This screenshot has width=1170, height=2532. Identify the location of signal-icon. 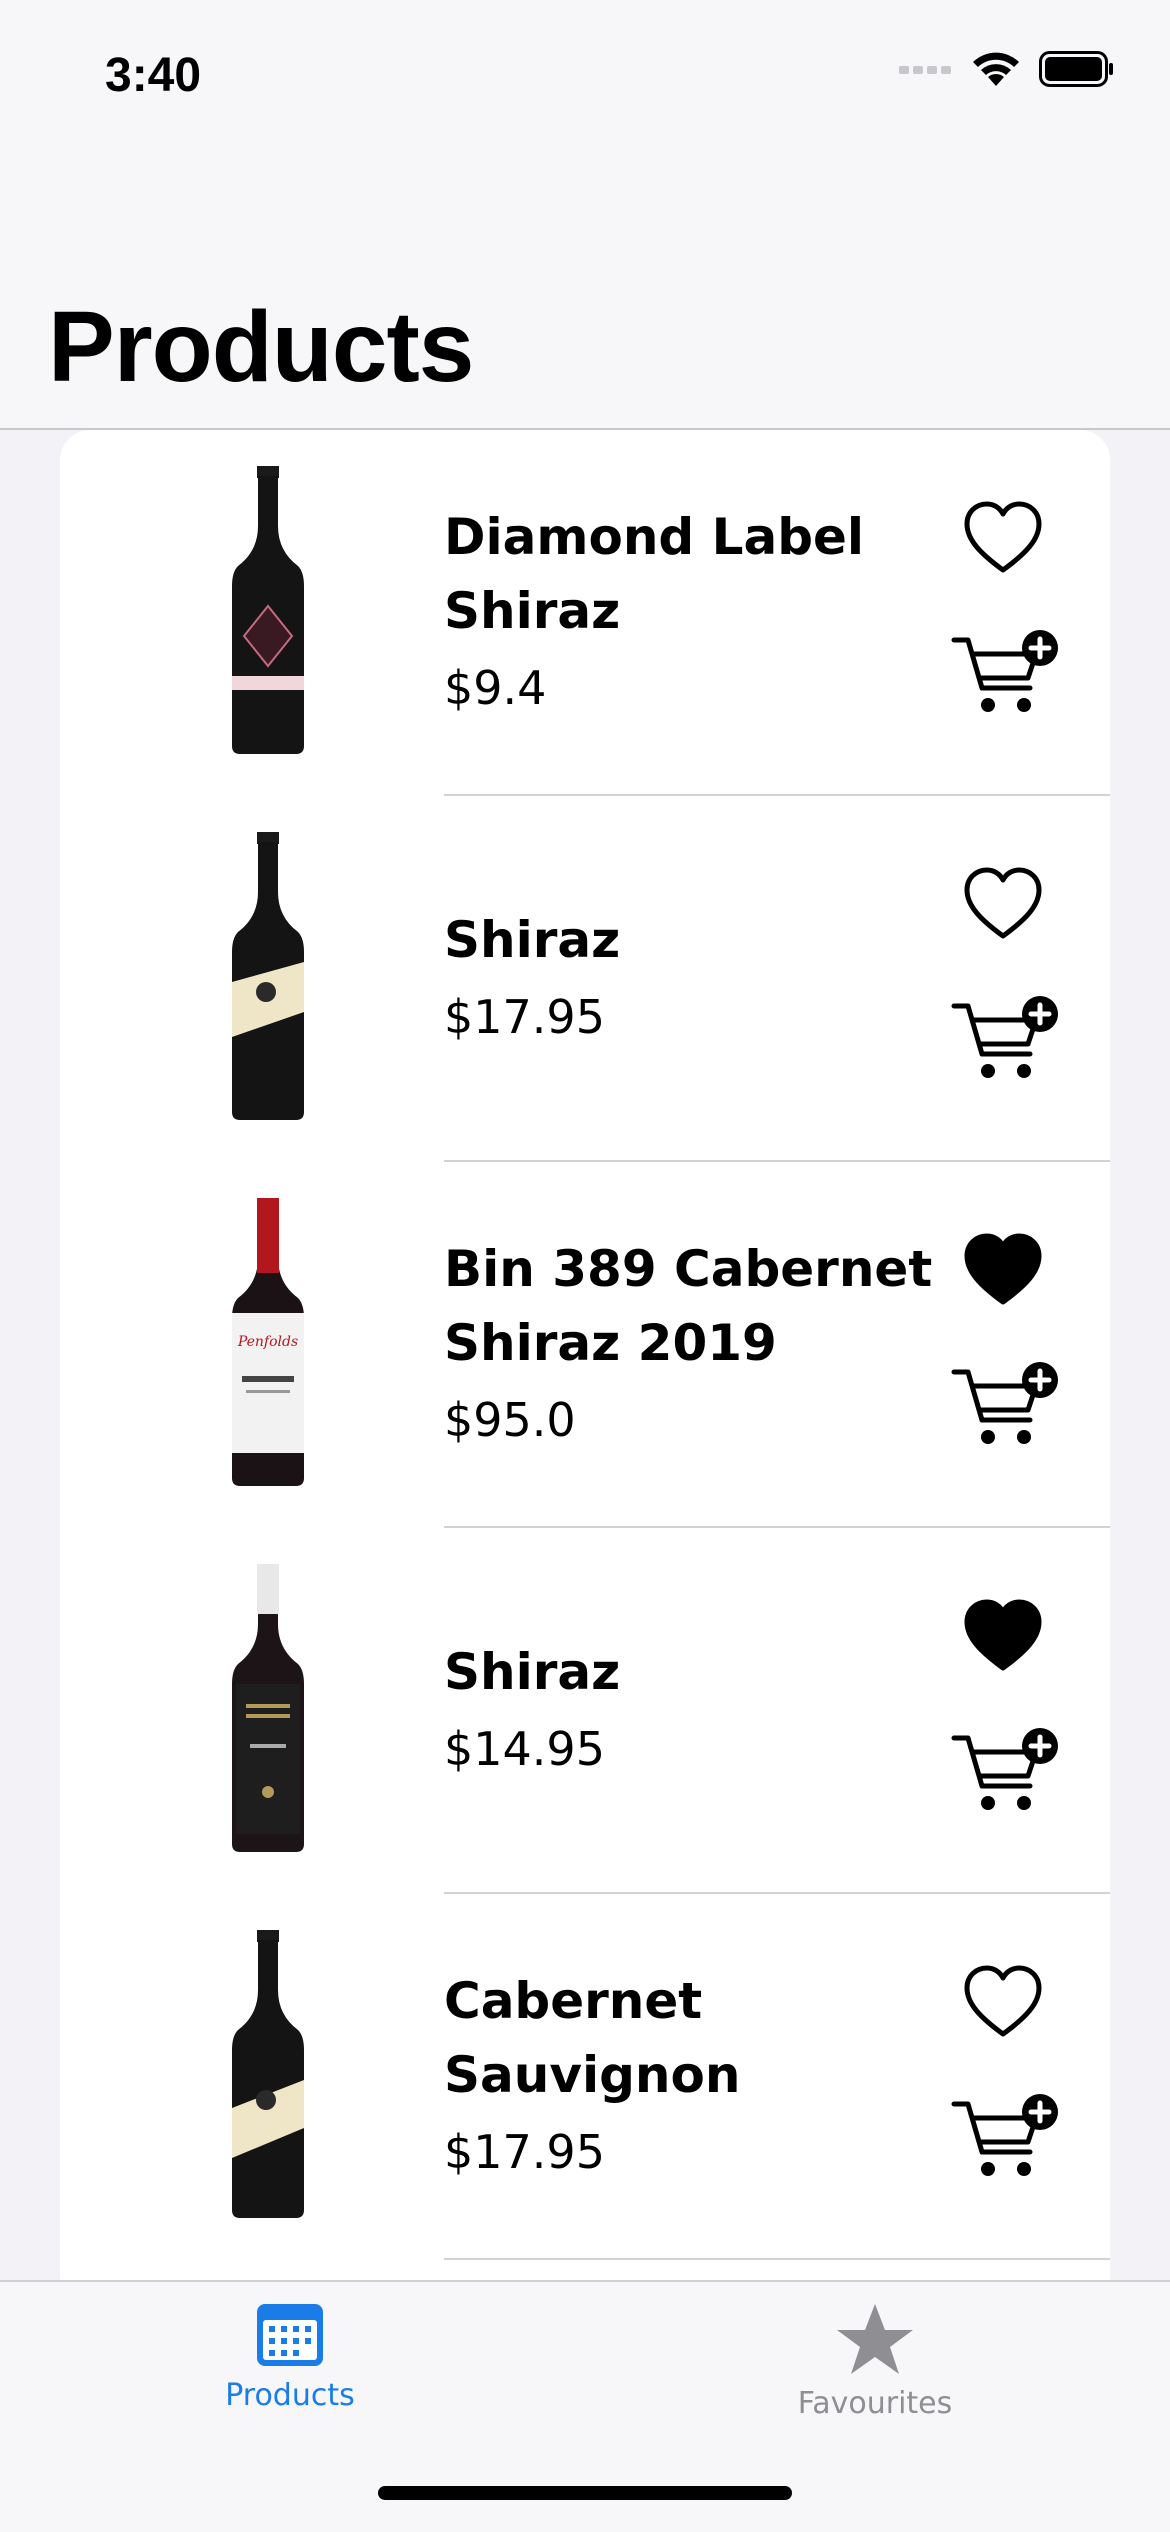
(925, 70).